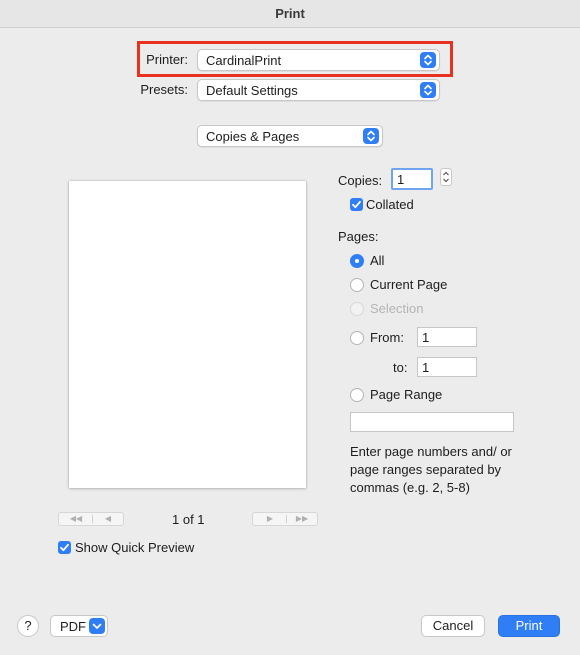 This screenshot has height=655, width=580. Describe the element at coordinates (253, 136) in the screenshot. I see `section-value: Copies & Pages` at that location.